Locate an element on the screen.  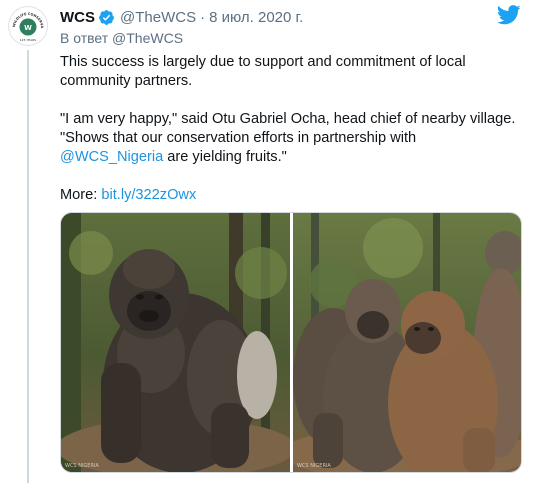
svg-text: 125 YEARS is located at coordinates (28, 40).